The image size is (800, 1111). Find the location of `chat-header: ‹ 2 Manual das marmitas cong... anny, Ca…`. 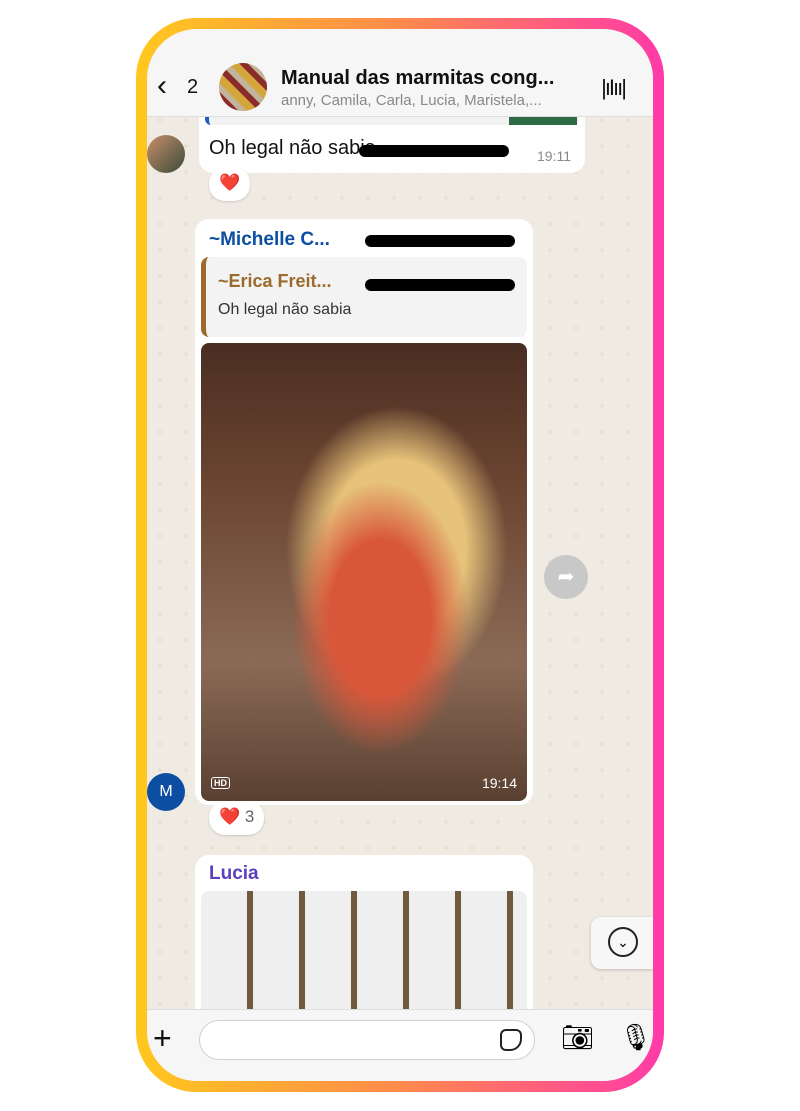

chat-header: ‹ 2 Manual das marmitas cong... anny, Ca… is located at coordinates (400, 73).